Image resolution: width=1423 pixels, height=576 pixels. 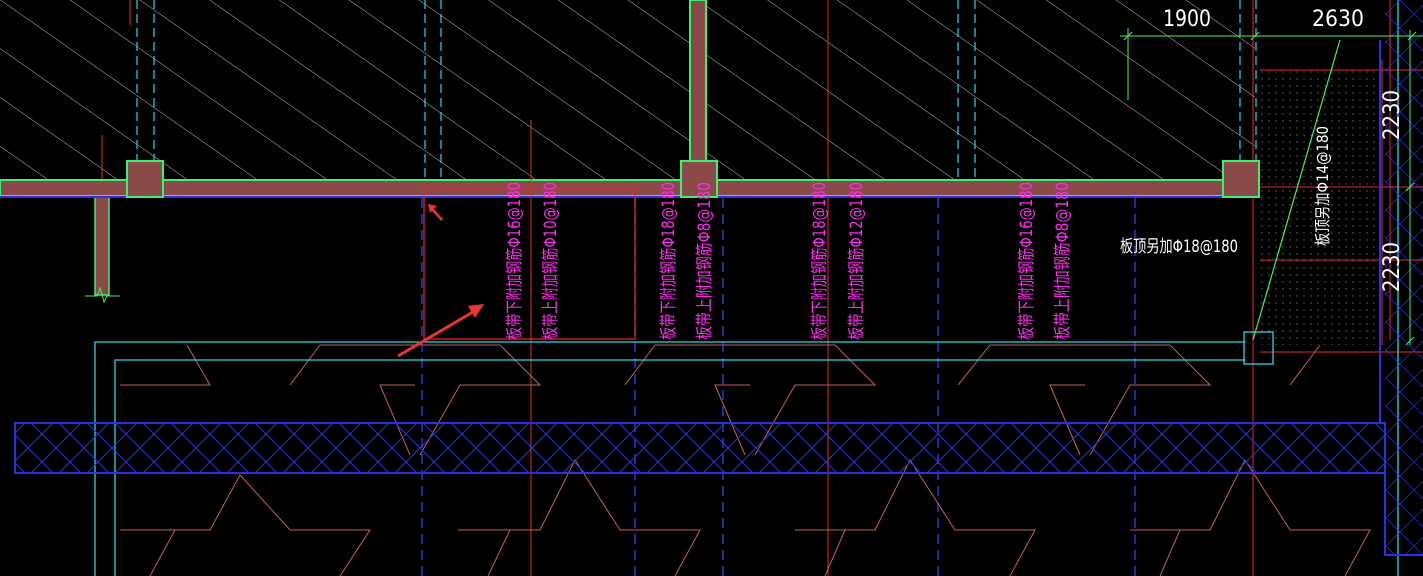 I want to click on vertical-beam, so click(x=698, y=88).